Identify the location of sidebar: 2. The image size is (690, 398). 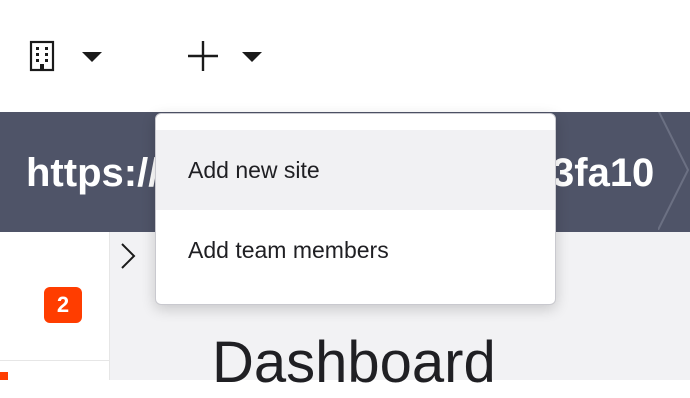
(55, 306).